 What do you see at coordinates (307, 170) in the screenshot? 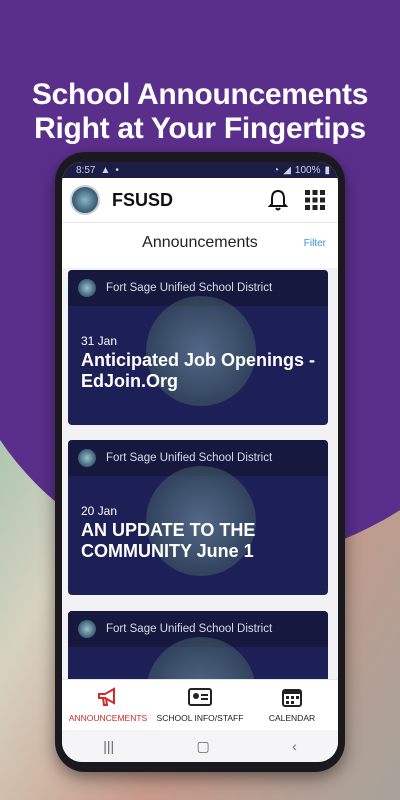
I see `battery-text: 100%` at bounding box center [307, 170].